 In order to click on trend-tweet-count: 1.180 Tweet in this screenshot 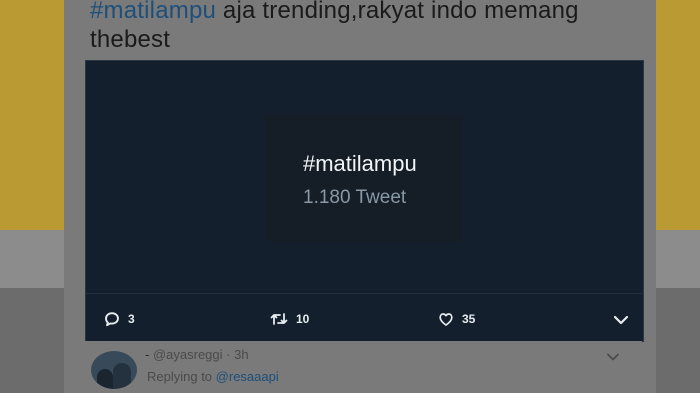, I will do `click(355, 197)`.